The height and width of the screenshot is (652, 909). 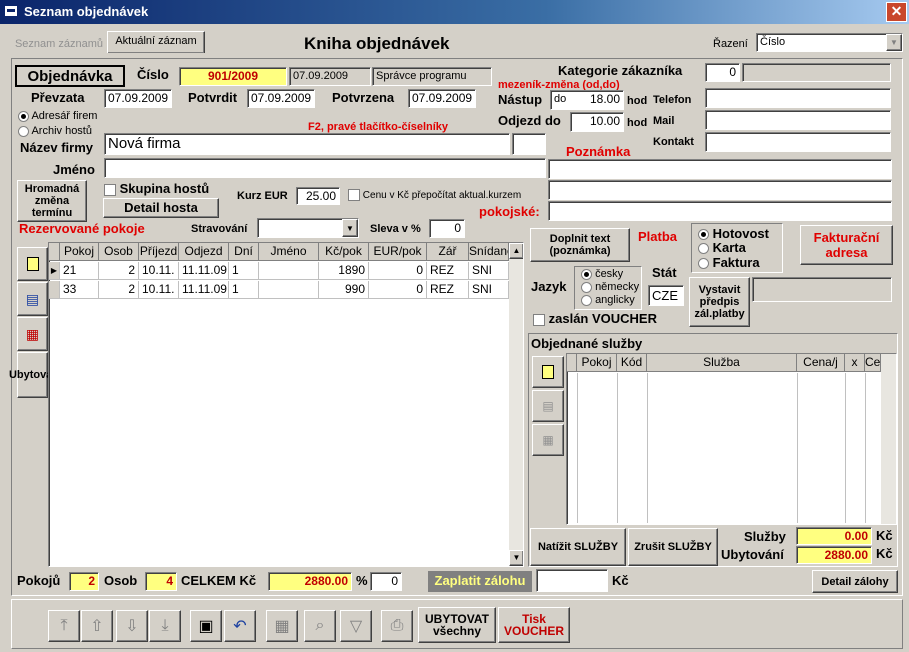 I want to click on prev-record-icon: ⇧, so click(x=97, y=626).